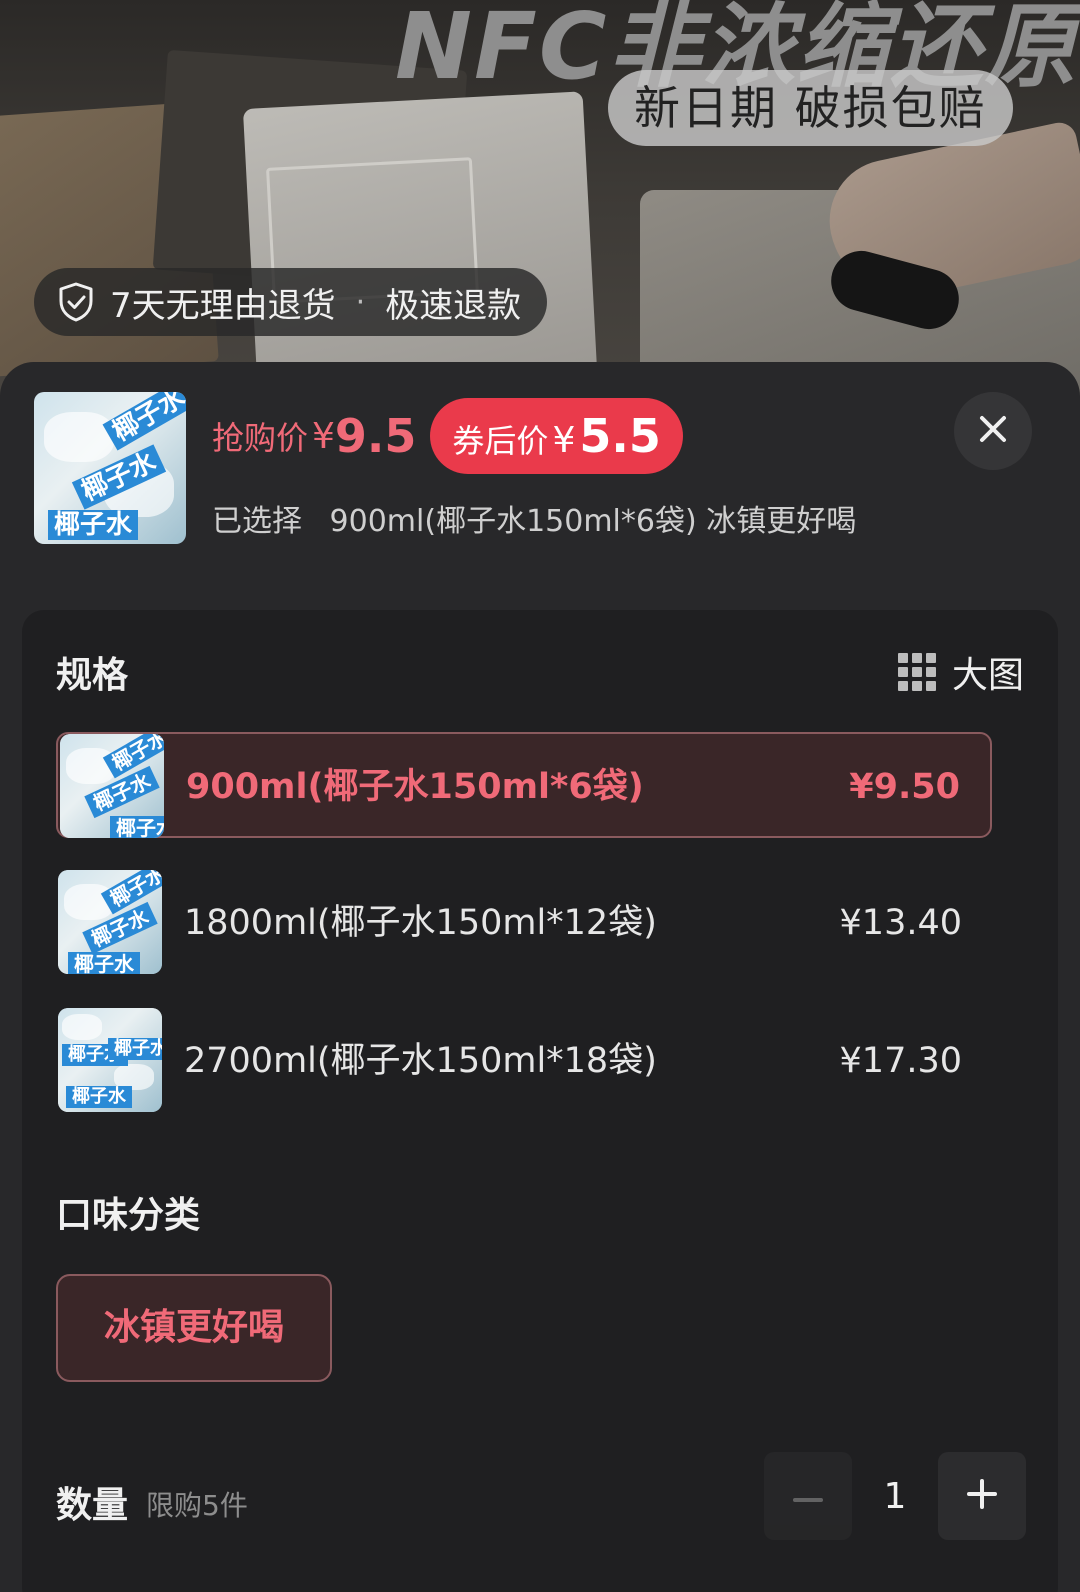 This screenshot has height=1592, width=1080. I want to click on spec-option-price: ¥13.40, so click(900, 923).